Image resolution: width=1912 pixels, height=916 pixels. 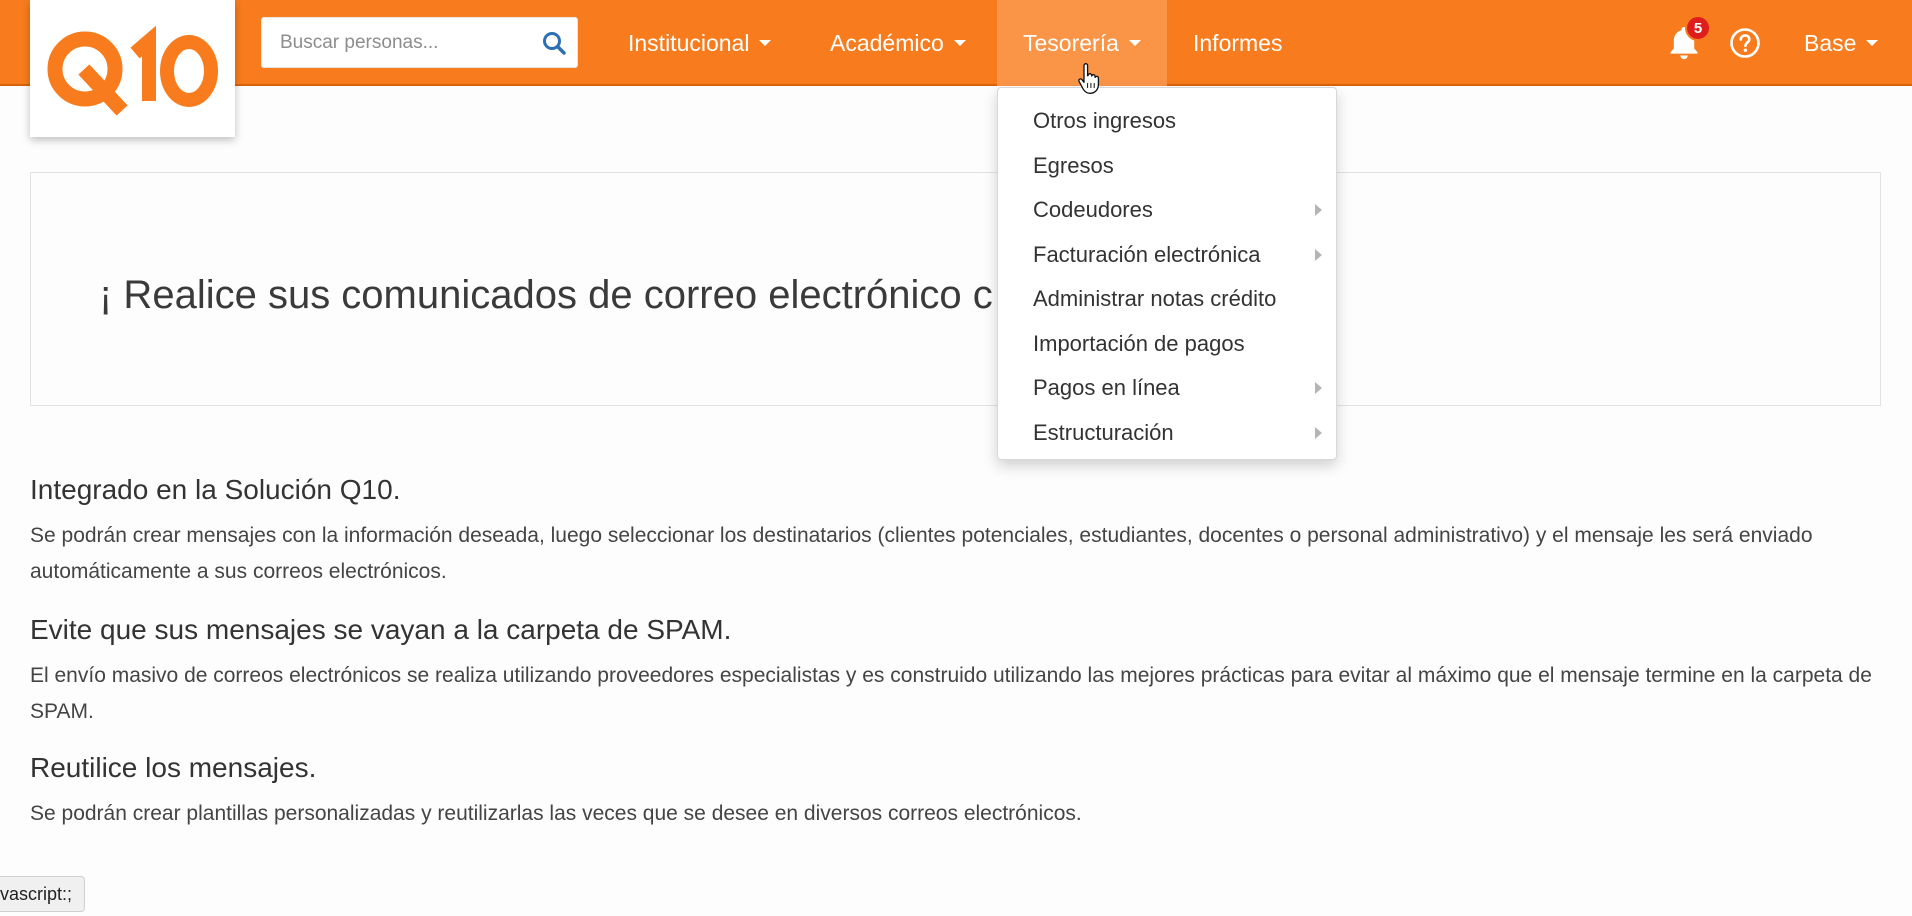 I want to click on q10-logo-icon, so click(x=132, y=70).